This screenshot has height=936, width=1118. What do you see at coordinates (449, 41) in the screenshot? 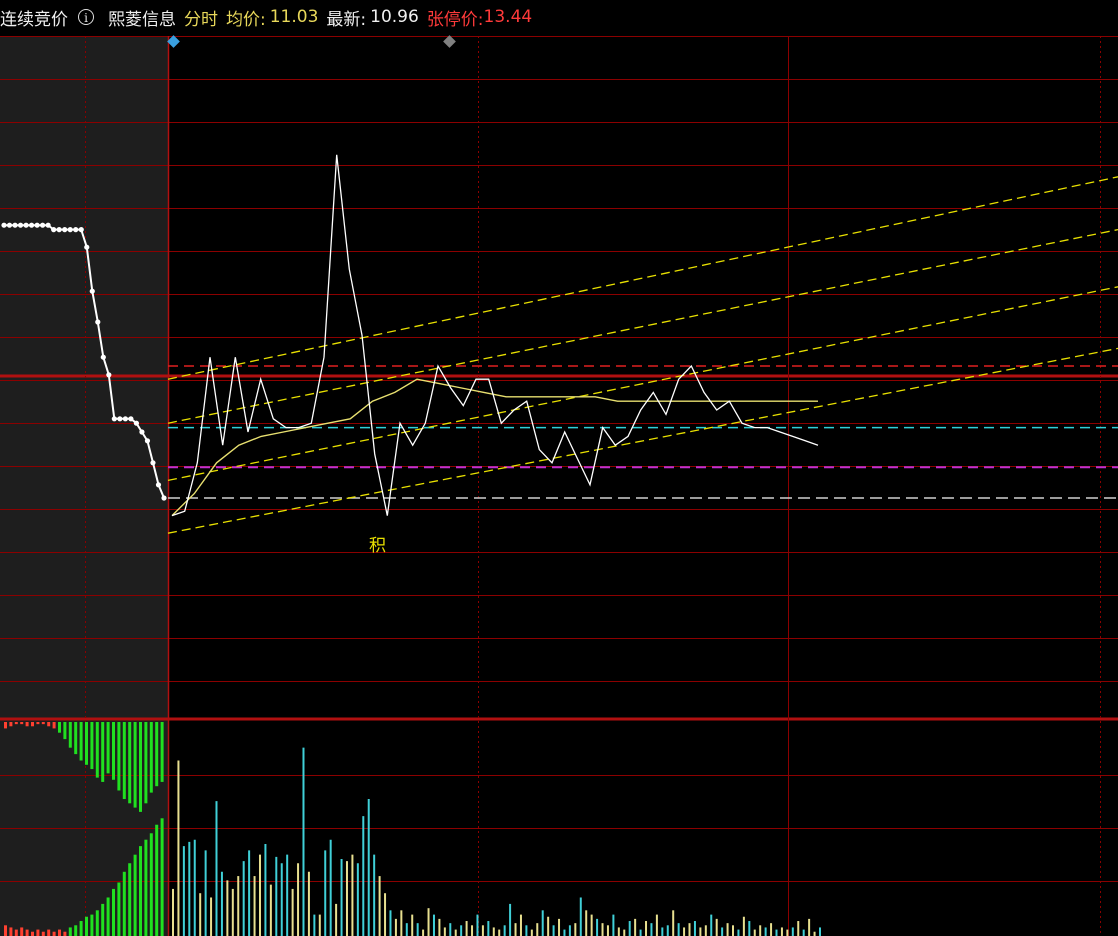
I see `diamond-gray-icon` at bounding box center [449, 41].